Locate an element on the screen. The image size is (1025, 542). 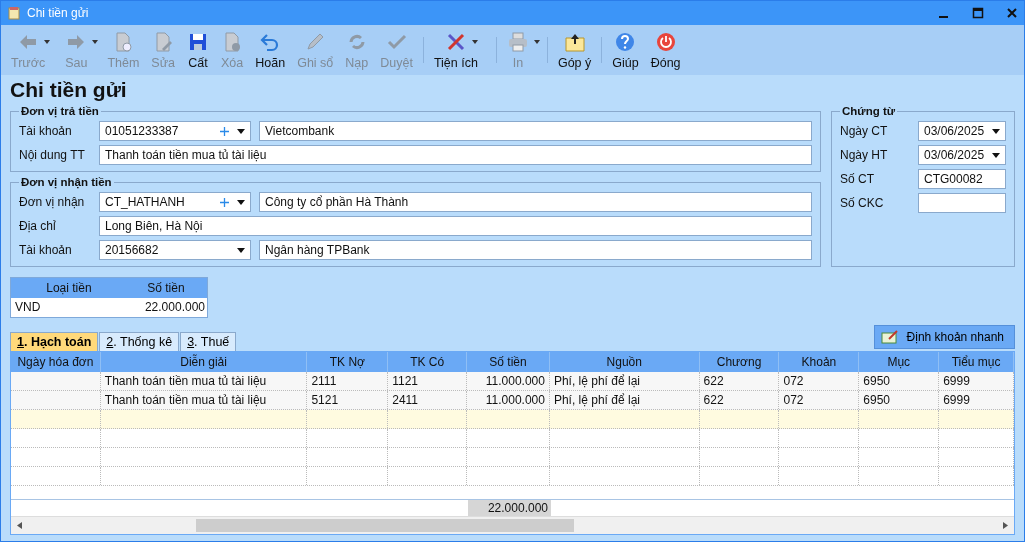
input-field: CTG00082 is located at coordinates (962, 179).